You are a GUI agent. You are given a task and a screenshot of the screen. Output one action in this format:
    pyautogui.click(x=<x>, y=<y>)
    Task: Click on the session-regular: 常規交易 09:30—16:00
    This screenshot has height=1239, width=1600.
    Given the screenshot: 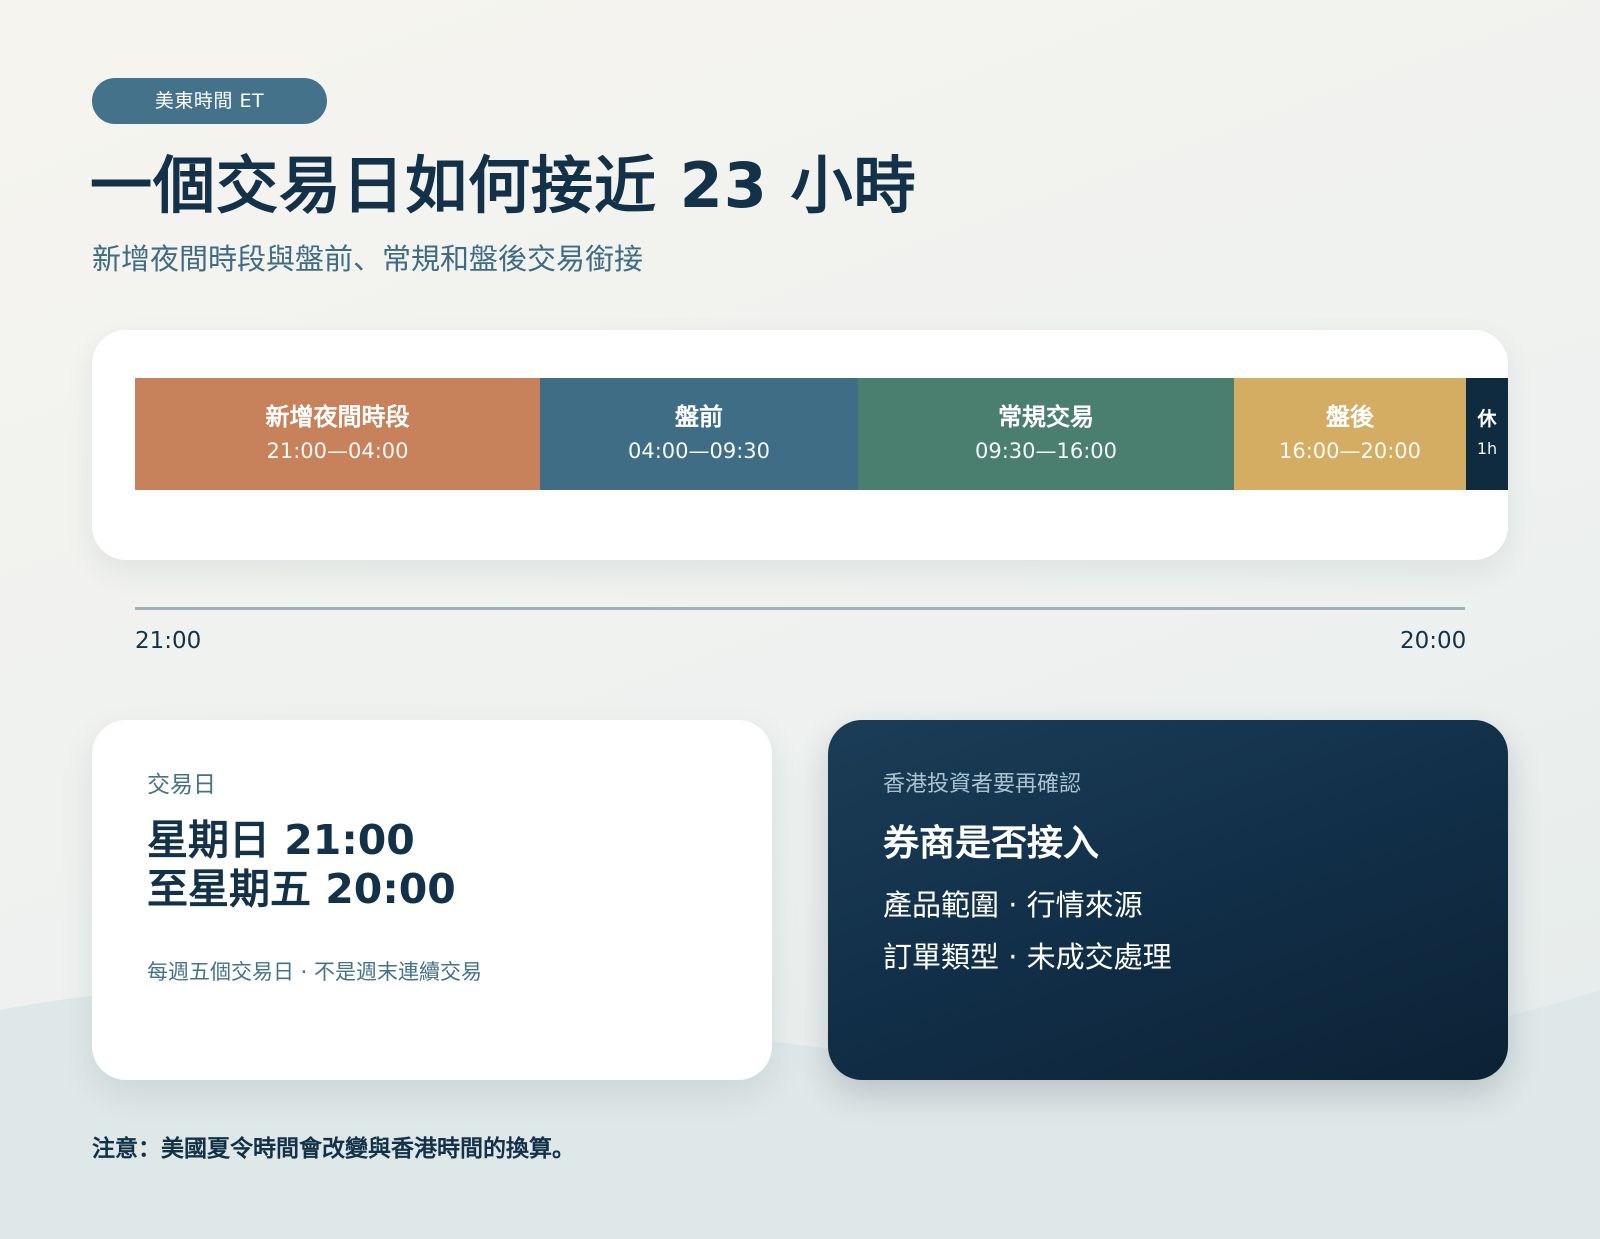 What is the action you would take?
    pyautogui.click(x=1046, y=434)
    